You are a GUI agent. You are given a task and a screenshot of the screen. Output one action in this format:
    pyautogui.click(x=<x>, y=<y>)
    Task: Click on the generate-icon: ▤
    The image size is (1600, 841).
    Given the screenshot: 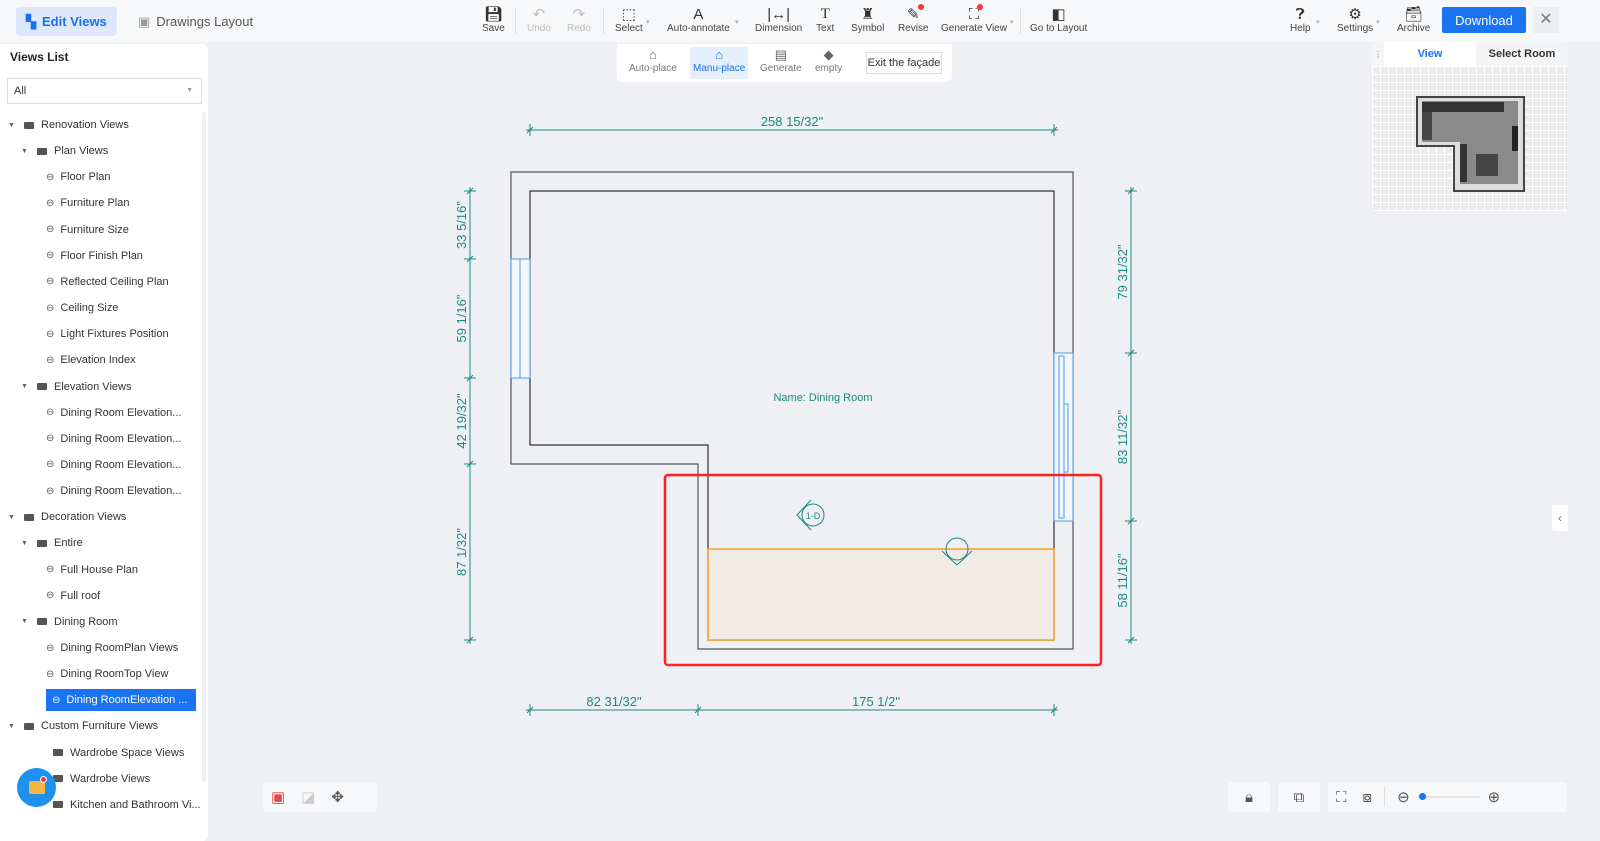 What is the action you would take?
    pyautogui.click(x=780, y=54)
    